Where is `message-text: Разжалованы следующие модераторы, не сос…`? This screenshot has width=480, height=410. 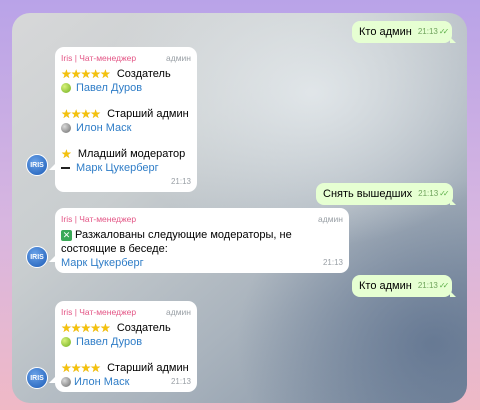 message-text: Разжалованы следующие модераторы, не сос… is located at coordinates (176, 242).